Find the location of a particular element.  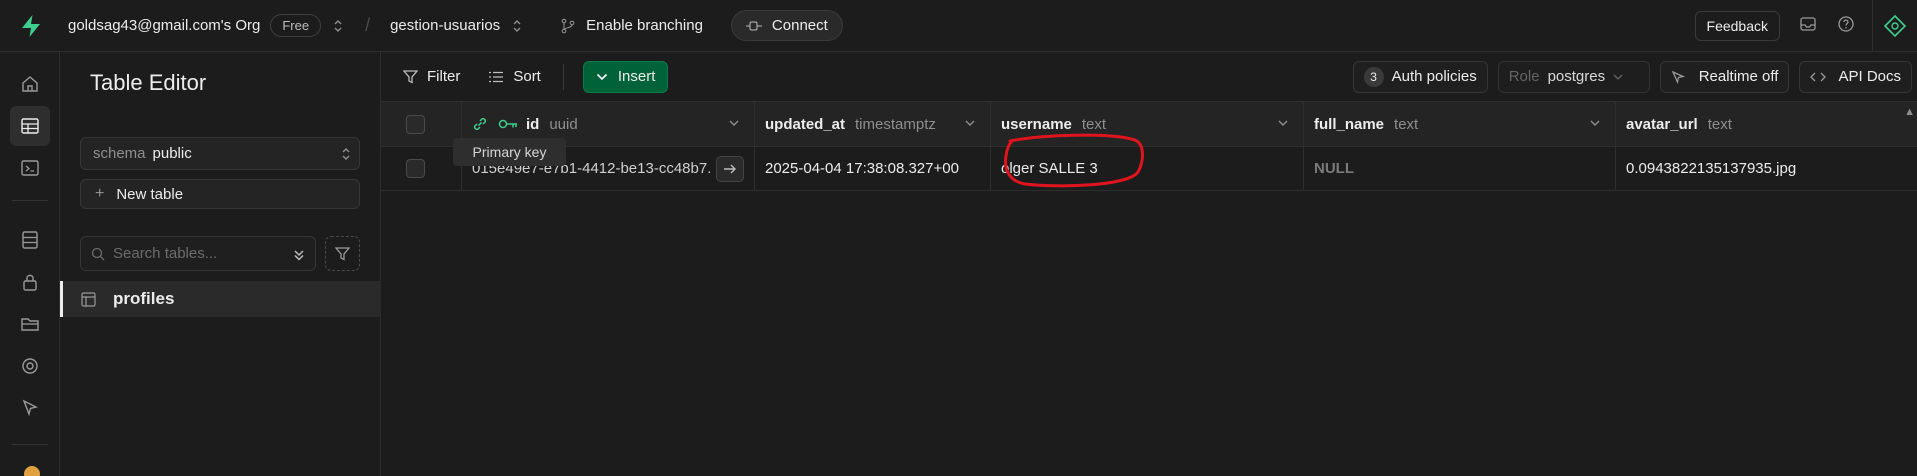

column-header-updated-at: updated_at timestamptz is located at coordinates (873, 124).